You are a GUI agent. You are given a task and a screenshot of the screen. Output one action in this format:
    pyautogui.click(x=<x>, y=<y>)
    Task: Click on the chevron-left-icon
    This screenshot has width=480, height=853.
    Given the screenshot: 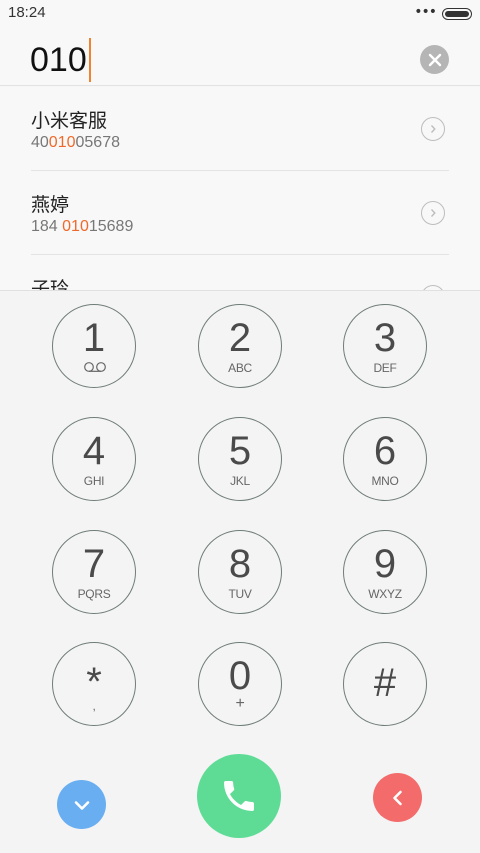 What is the action you would take?
    pyautogui.click(x=397, y=797)
    